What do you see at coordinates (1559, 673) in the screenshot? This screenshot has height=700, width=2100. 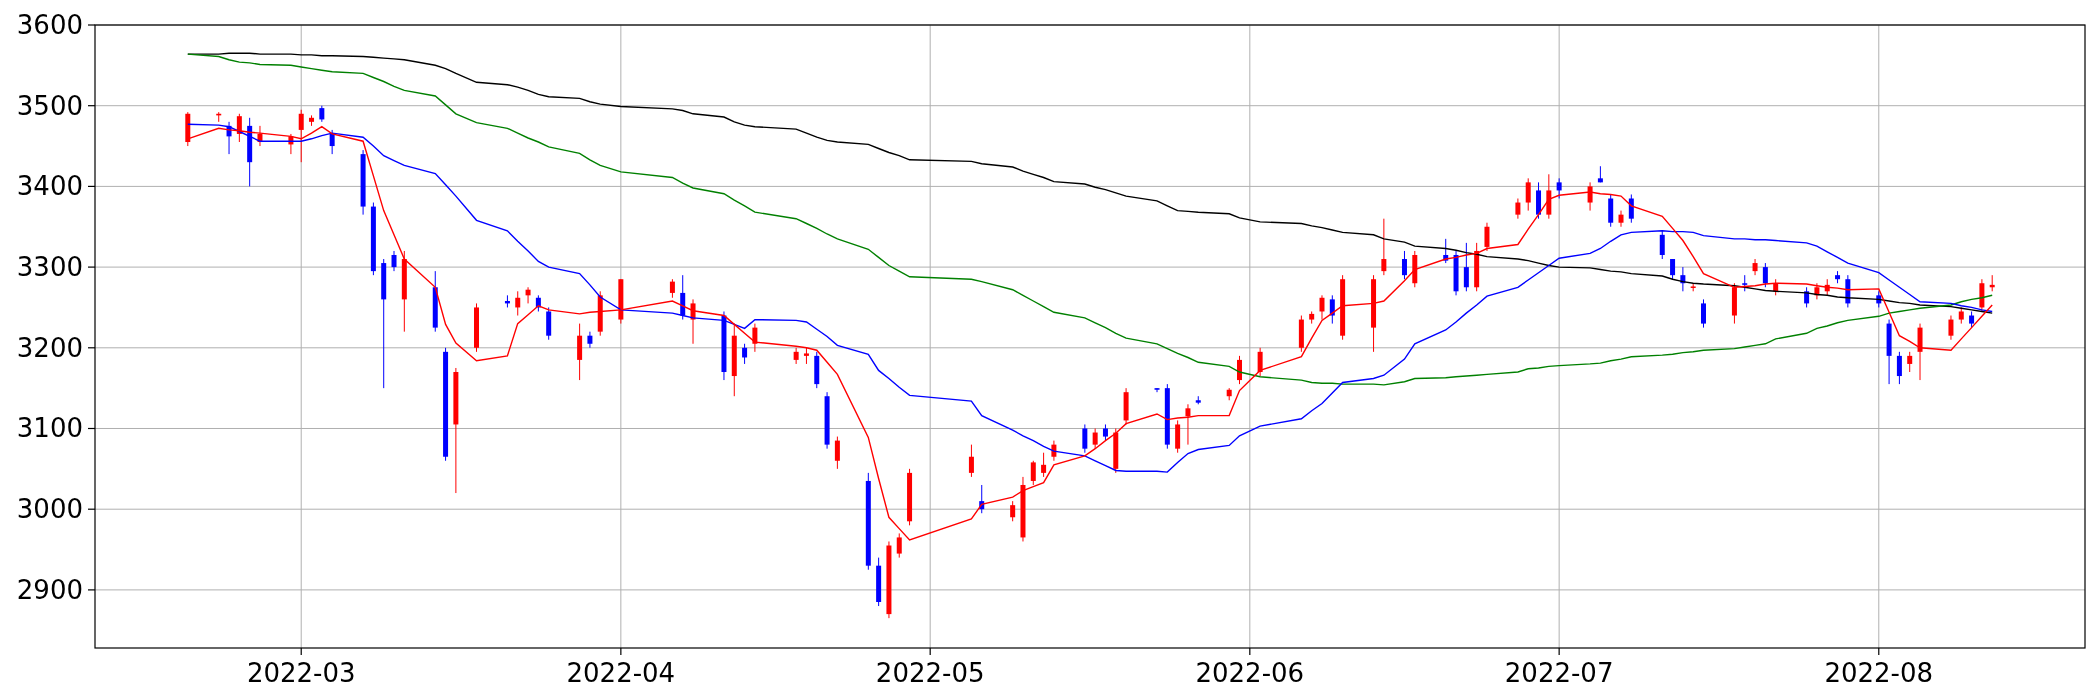 I see `axis-tick-label: 2022-07` at bounding box center [1559, 673].